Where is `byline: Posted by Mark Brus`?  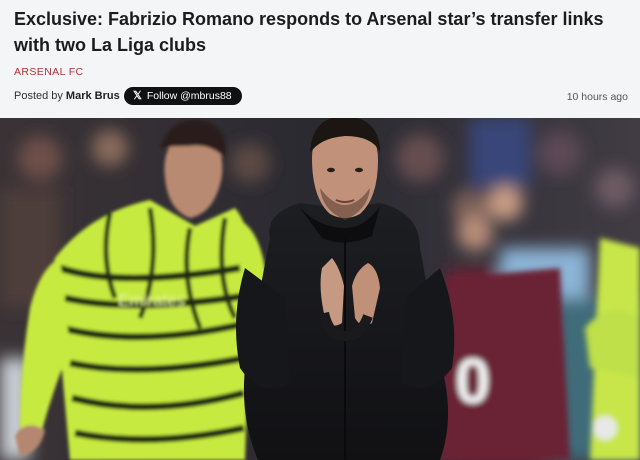 byline: Posted by Mark Brus is located at coordinates (67, 96).